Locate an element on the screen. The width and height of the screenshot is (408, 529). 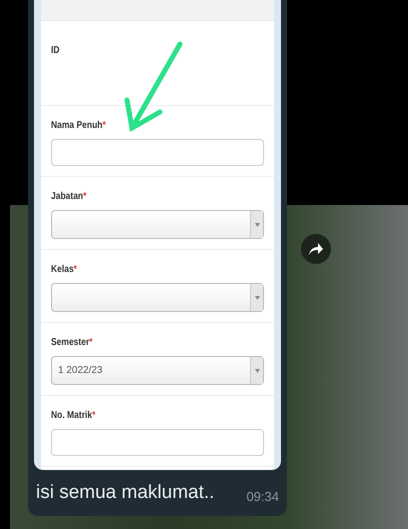
field-label: Jabatan* is located at coordinates (69, 196).